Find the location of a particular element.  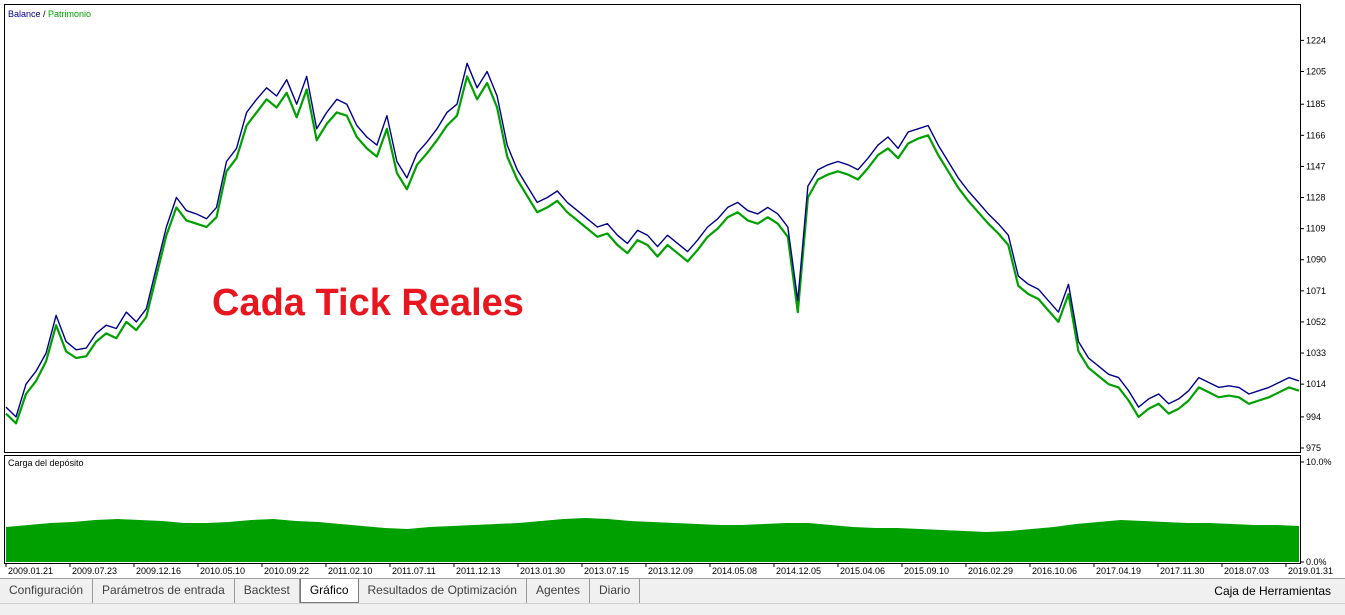

toolbox-label: Caja de Herramientas is located at coordinates (1272, 591).